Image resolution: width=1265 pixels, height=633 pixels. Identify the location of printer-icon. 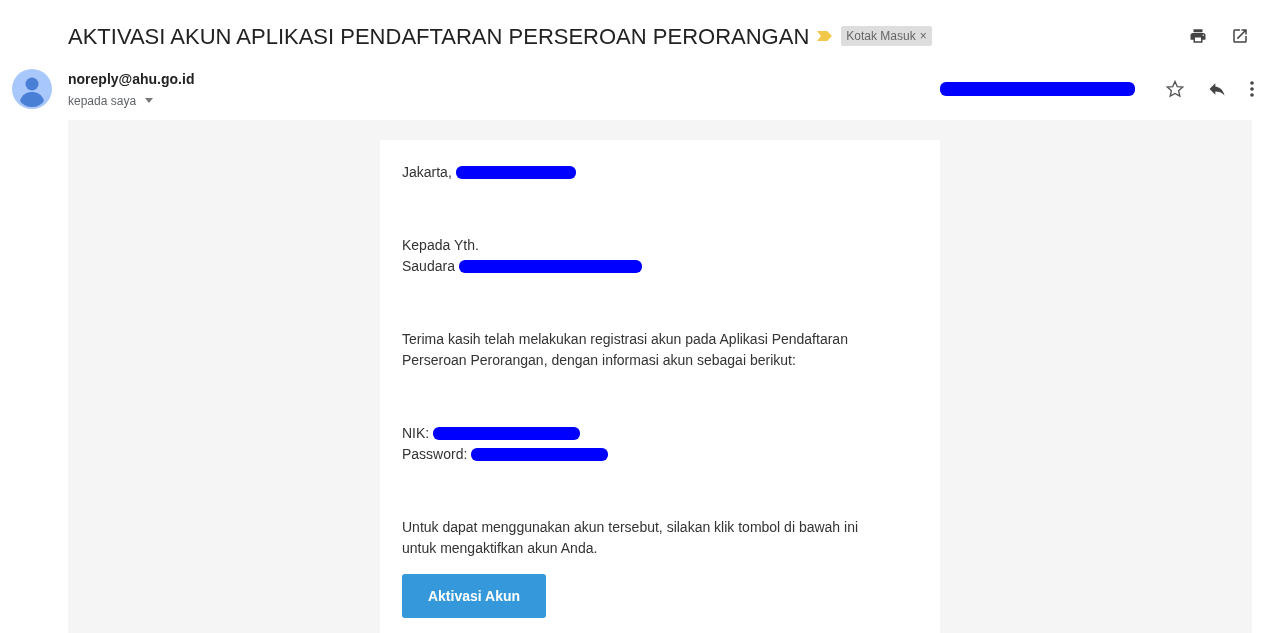
(1198, 36).